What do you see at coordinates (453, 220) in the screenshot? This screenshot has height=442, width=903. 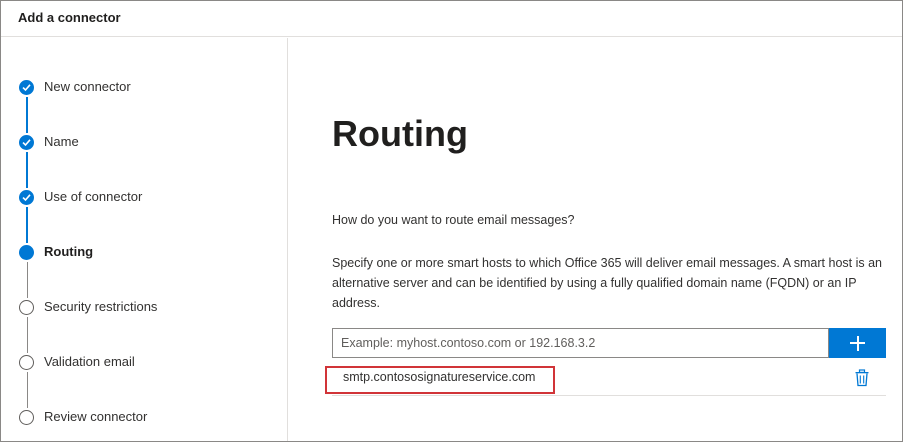 I see `routing-question: How do you want to route email messages?` at bounding box center [453, 220].